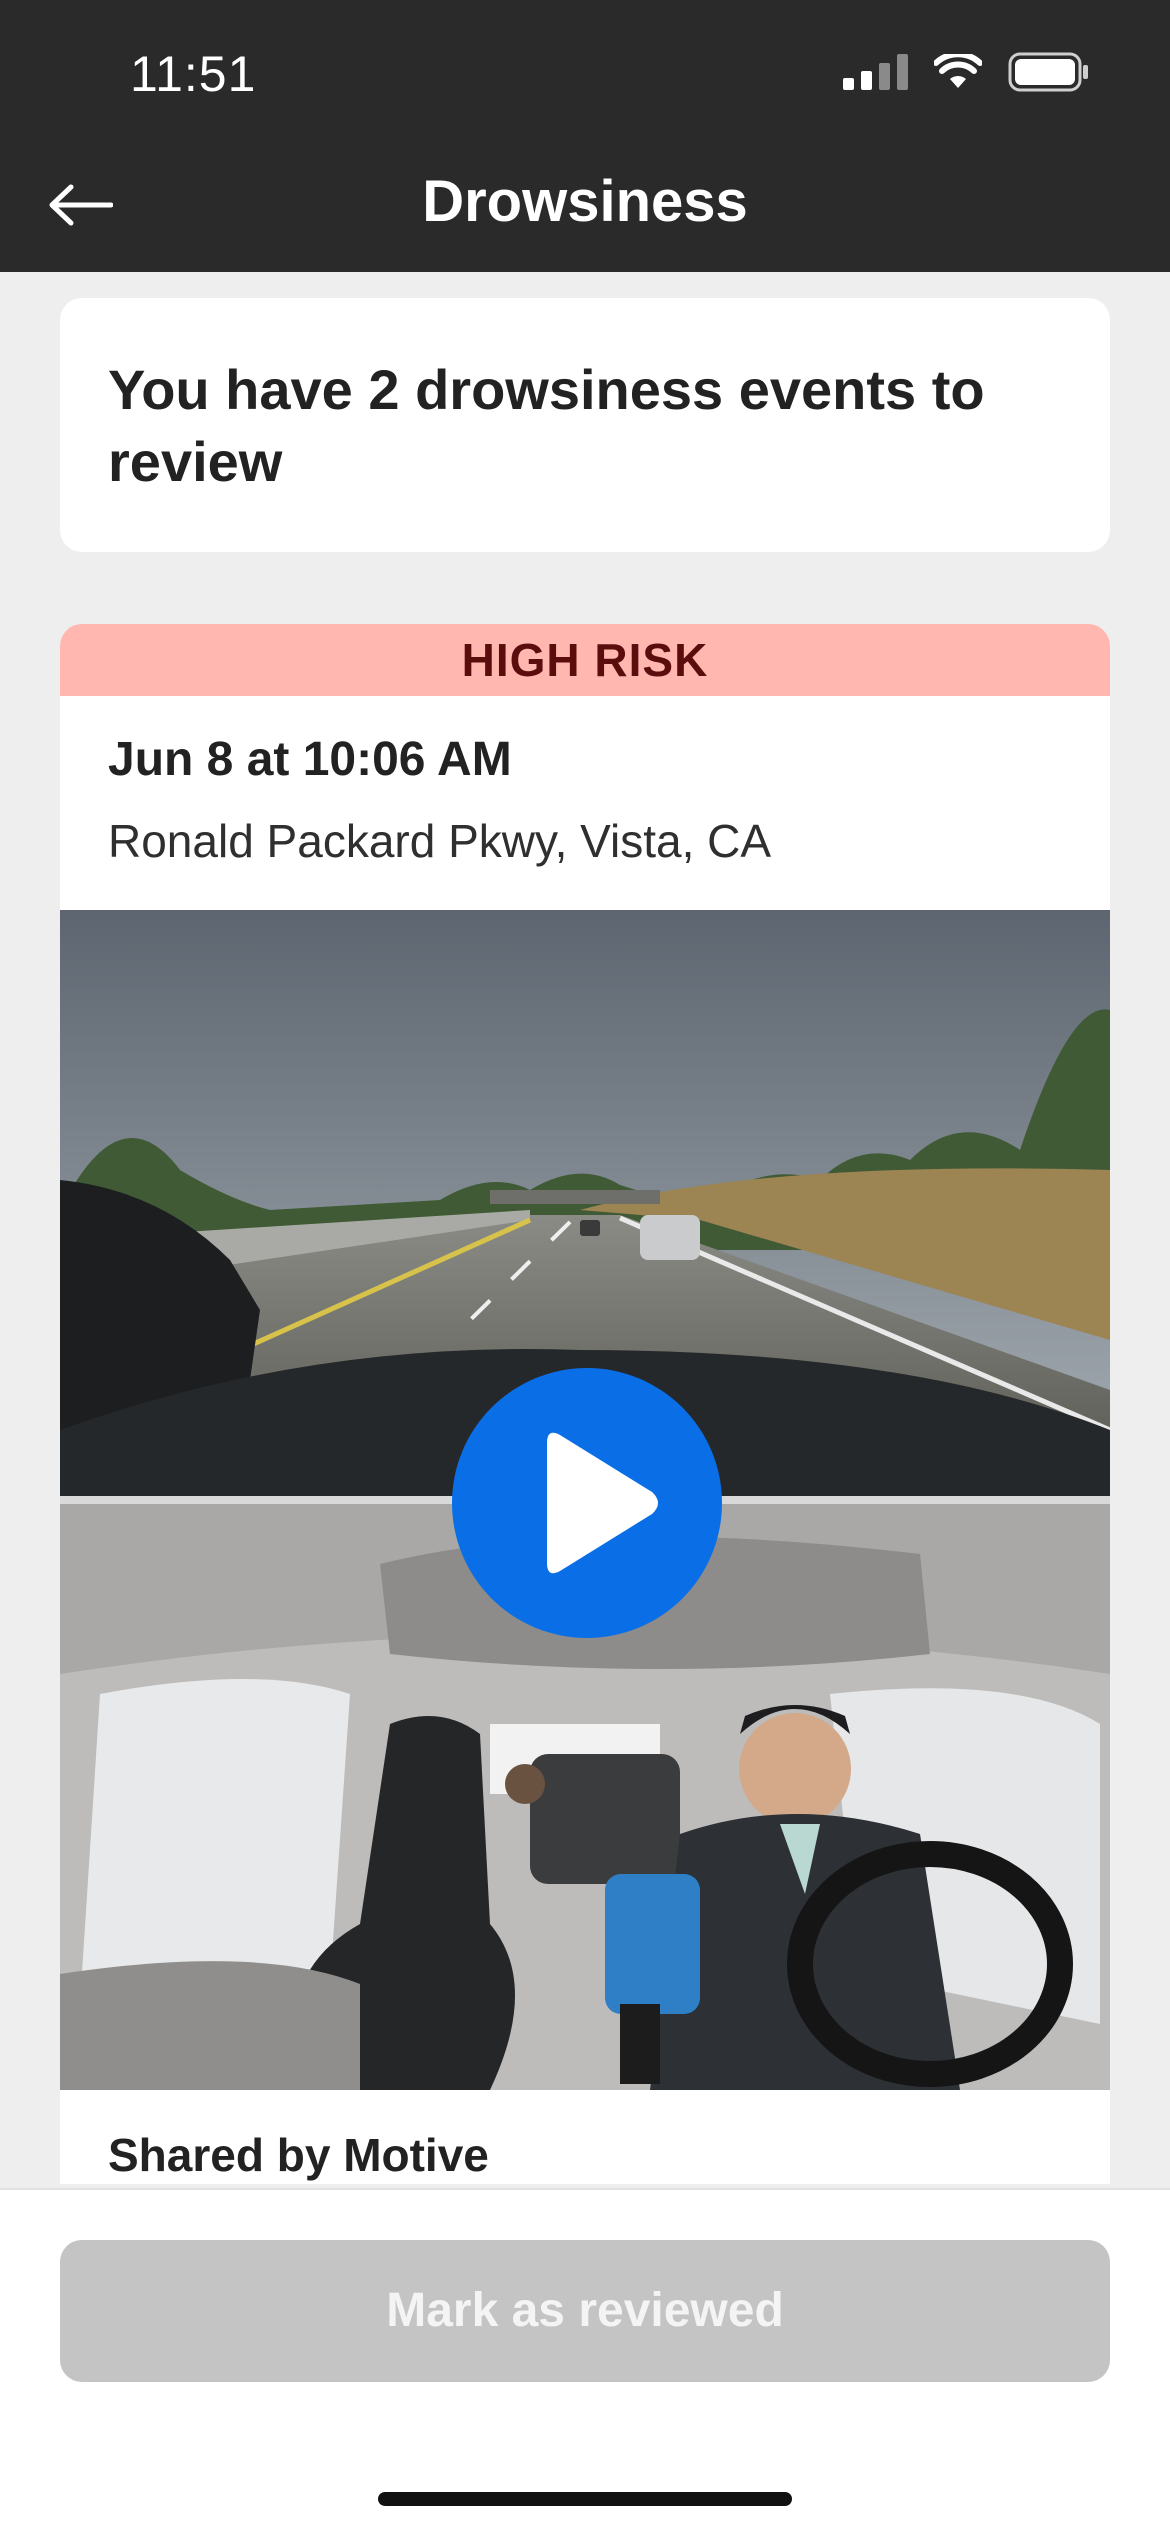 The width and height of the screenshot is (1170, 2534). What do you see at coordinates (585, 660) in the screenshot?
I see `risk-badge: HIGH RISK` at bounding box center [585, 660].